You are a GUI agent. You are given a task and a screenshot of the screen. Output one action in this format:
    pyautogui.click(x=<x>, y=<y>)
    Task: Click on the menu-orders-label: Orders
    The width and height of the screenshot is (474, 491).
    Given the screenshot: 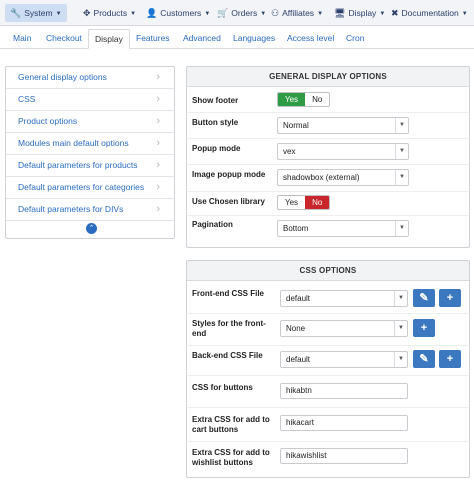 What is the action you would take?
    pyautogui.click(x=244, y=13)
    